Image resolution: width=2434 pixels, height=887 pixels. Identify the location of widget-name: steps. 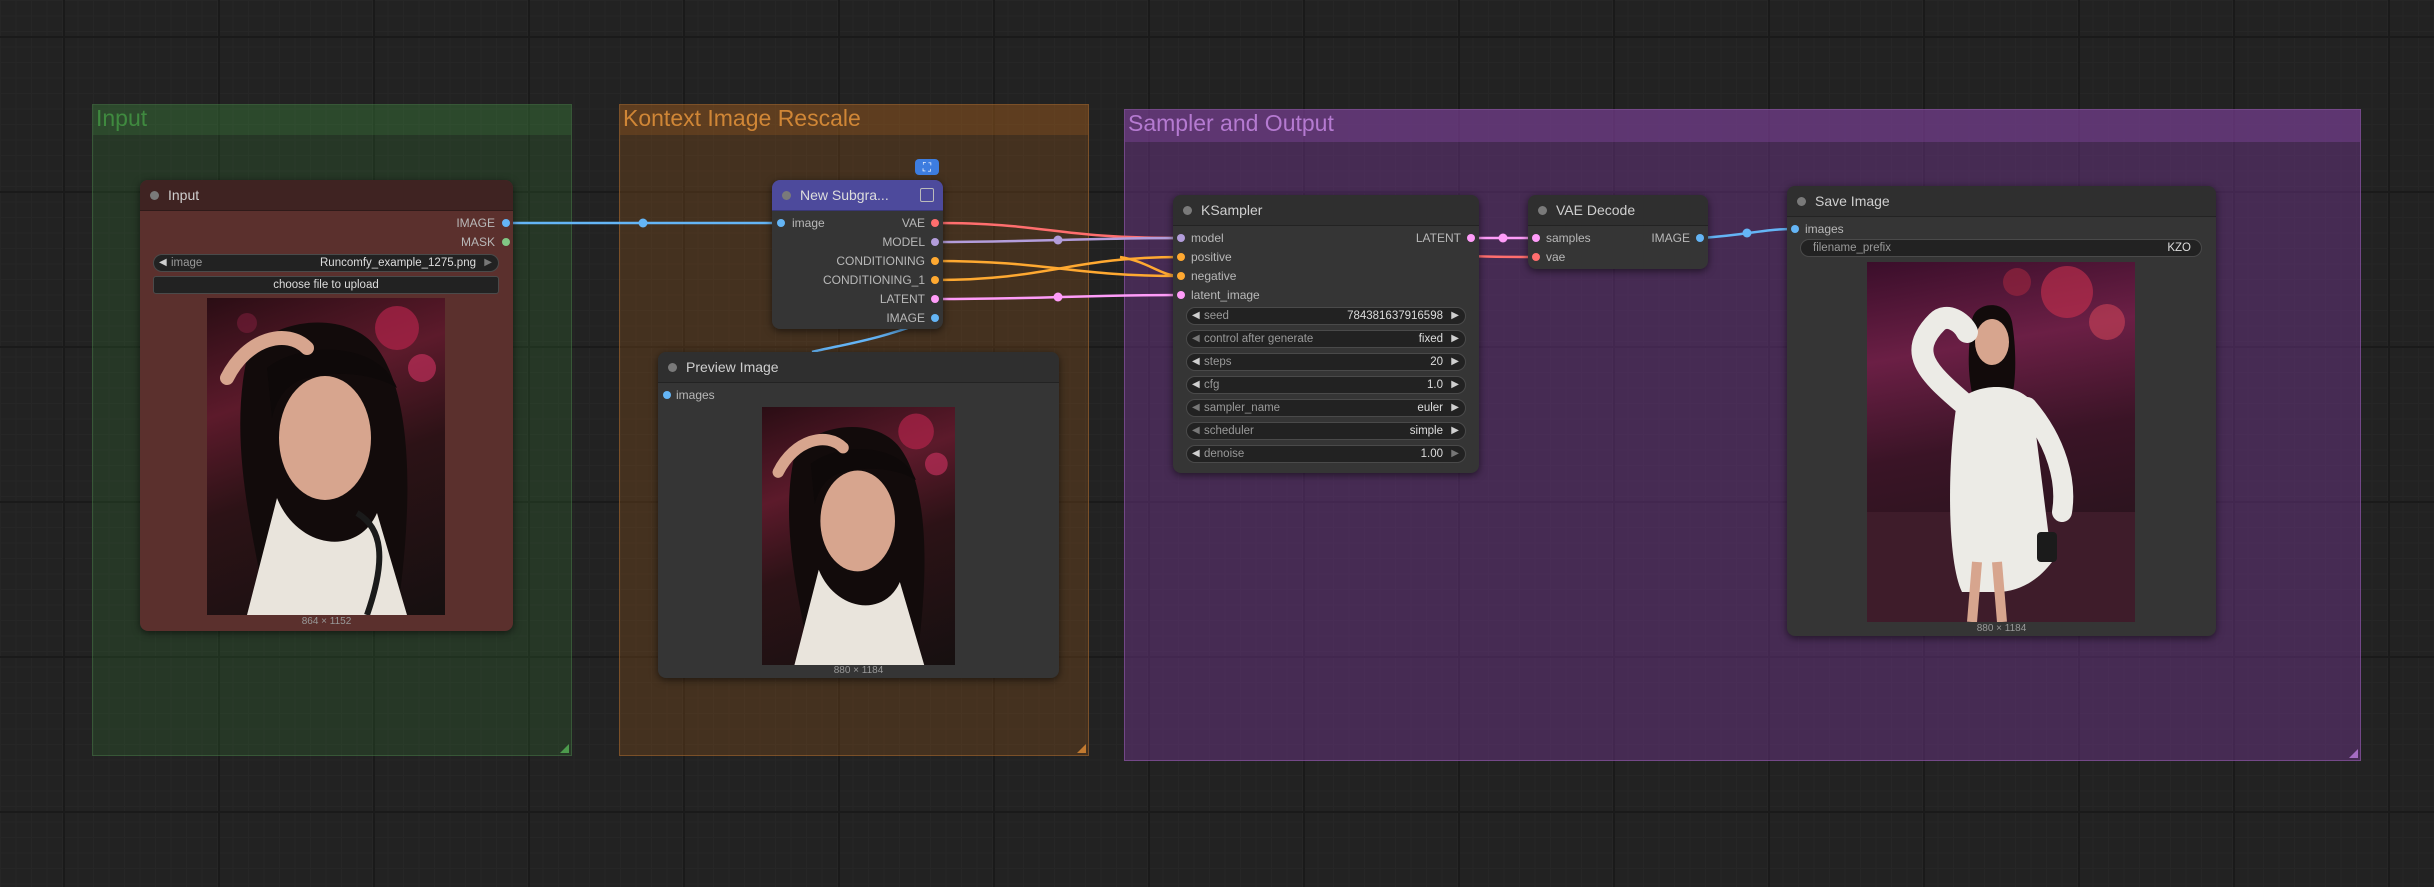
(1218, 362).